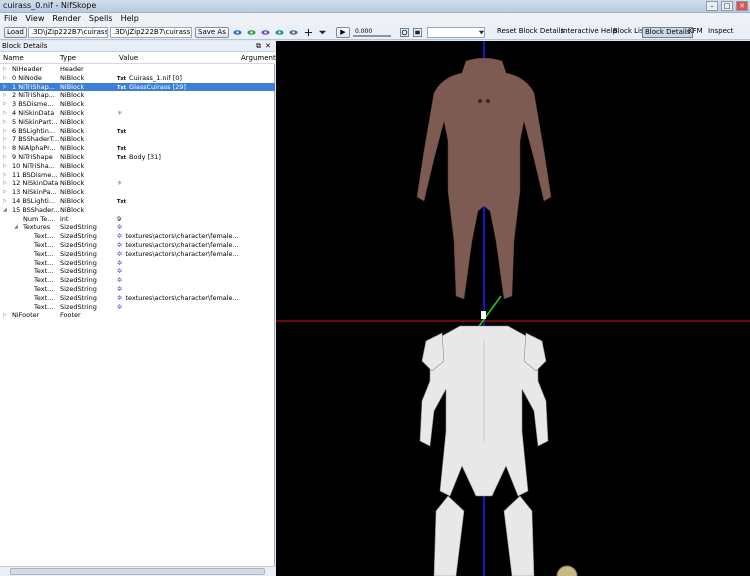  Describe the element at coordinates (251, 32) in the screenshot. I see `eye-green-icon` at that location.